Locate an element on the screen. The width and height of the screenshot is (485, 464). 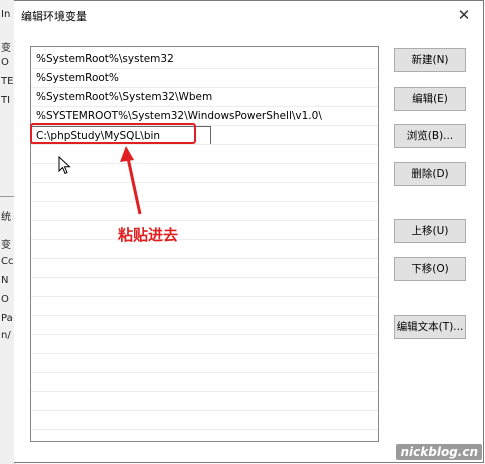
annotation-arrow-icon is located at coordinates (131, 180).